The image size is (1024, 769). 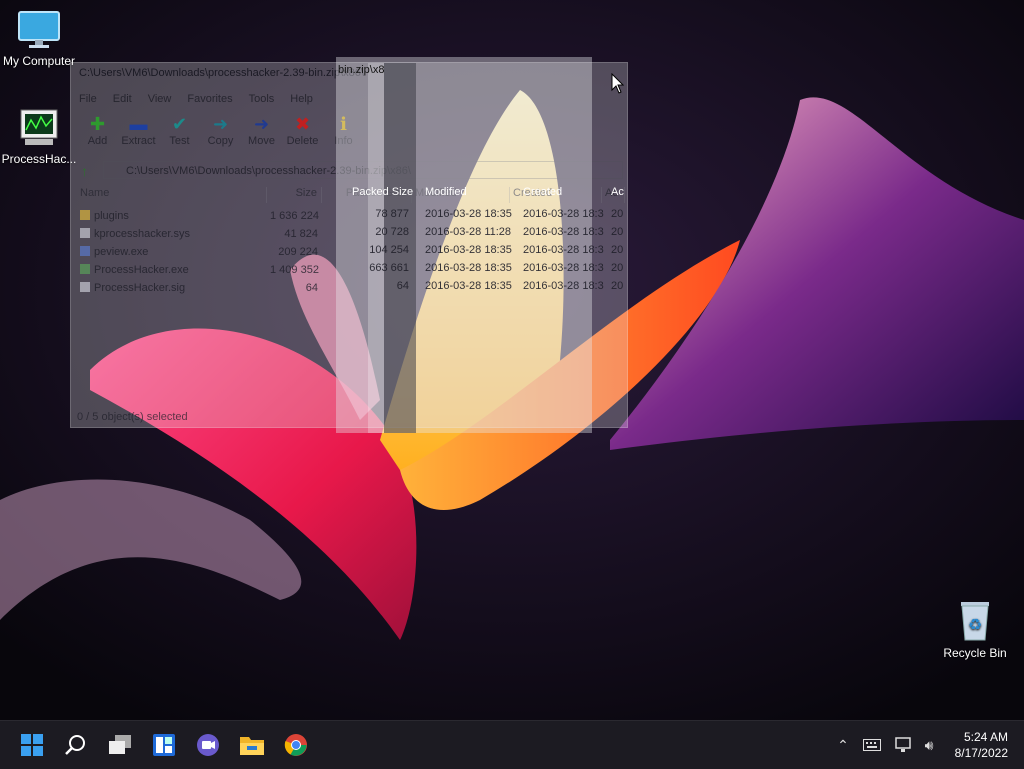 I want to click on toolbar-label: Add, so click(x=97, y=141).